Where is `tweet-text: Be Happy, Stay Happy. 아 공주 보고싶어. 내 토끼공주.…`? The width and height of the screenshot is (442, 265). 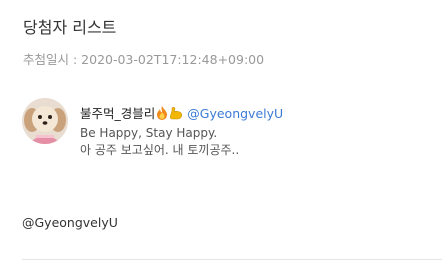 tweet-text: Be Happy, Stay Happy. 아 공주 보고싶어. 내 토끼공주.… is located at coordinates (159, 142).